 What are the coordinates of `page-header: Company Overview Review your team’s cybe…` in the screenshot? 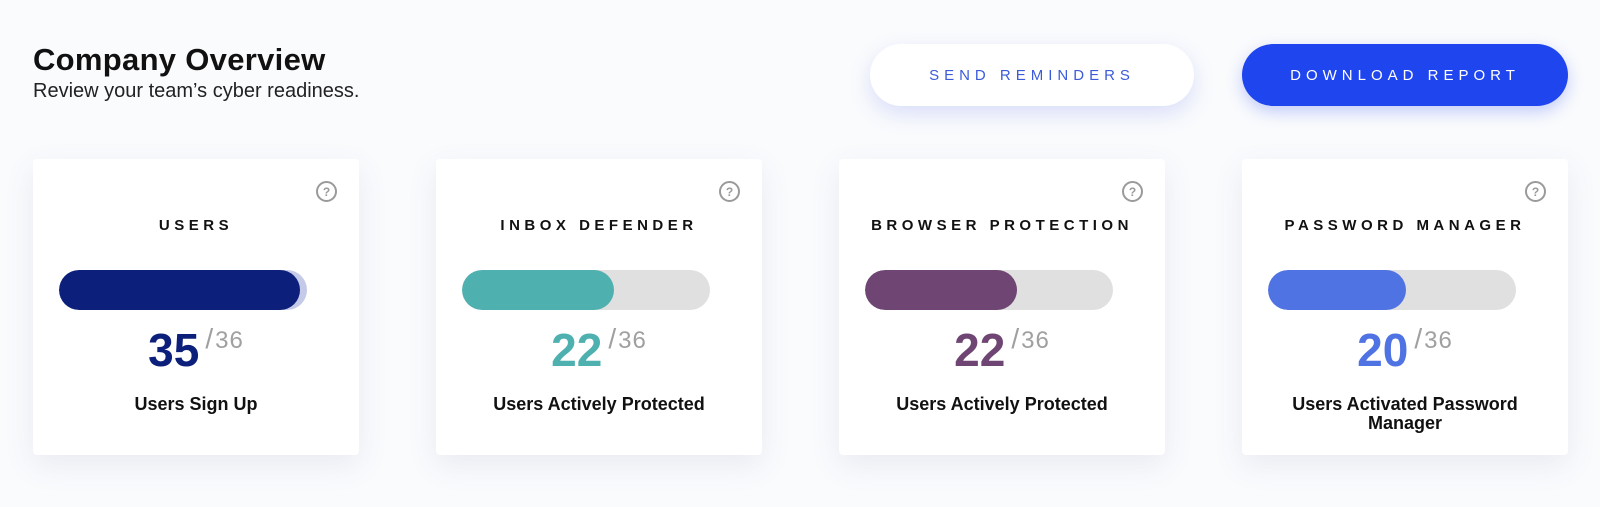 It's located at (196, 73).